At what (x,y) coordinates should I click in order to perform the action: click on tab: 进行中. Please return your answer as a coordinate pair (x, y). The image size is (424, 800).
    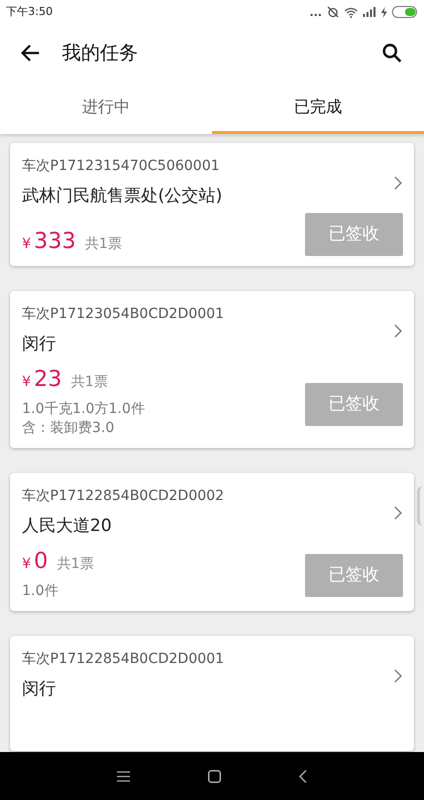
    Looking at the image, I should click on (106, 108).